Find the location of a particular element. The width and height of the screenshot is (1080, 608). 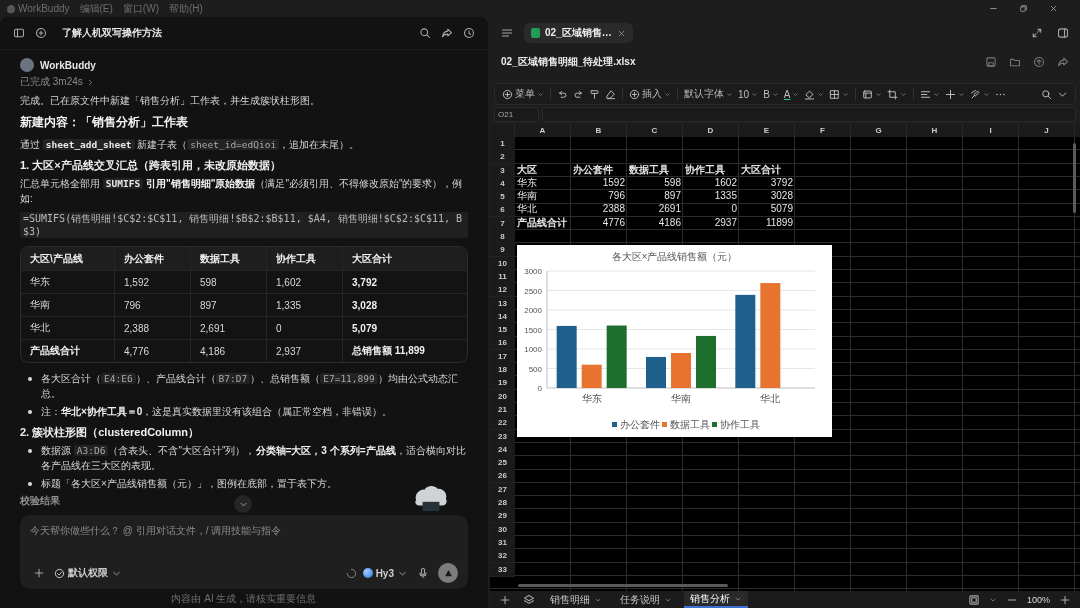

check-circle-icon is located at coordinates (59, 573).